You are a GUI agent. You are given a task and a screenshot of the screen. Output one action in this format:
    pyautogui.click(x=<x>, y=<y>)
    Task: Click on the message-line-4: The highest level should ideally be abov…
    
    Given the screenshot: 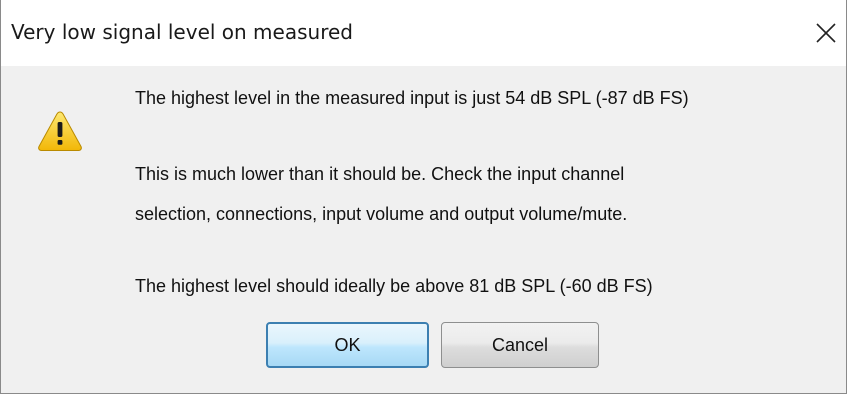 What is the action you would take?
    pyautogui.click(x=394, y=286)
    